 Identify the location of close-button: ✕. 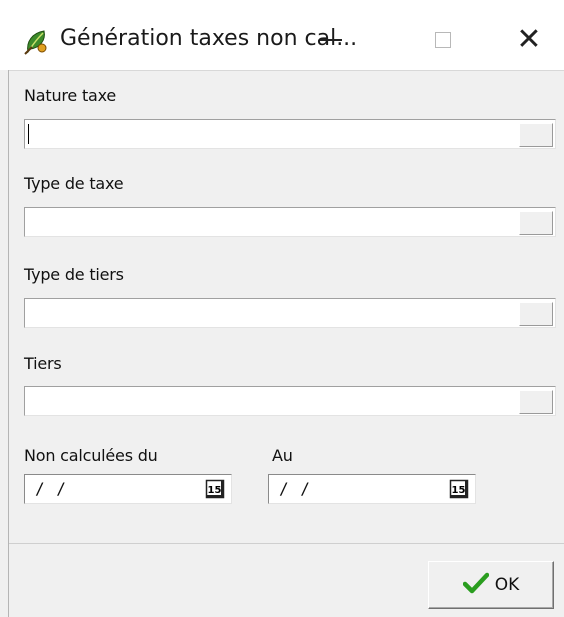
(529, 40).